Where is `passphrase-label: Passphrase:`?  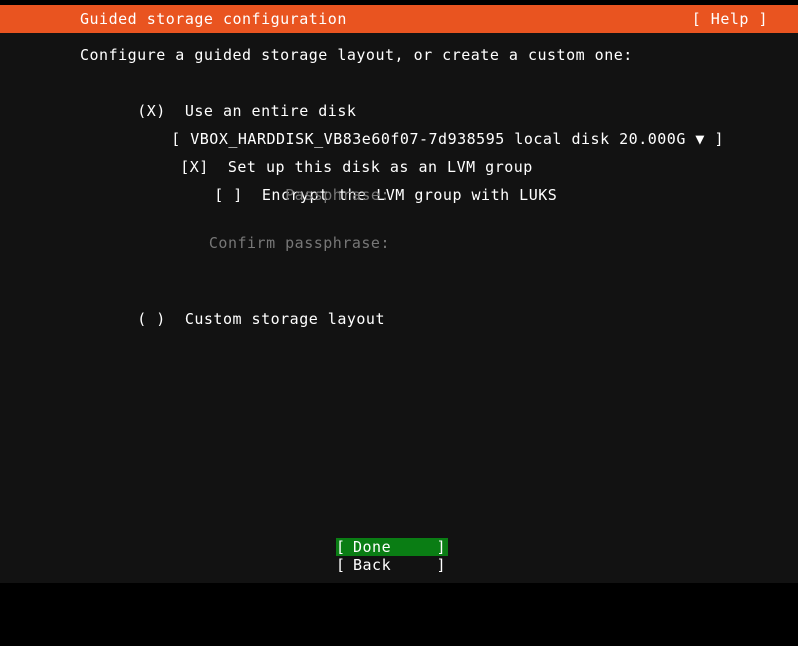
passphrase-label: Passphrase: is located at coordinates (337, 195).